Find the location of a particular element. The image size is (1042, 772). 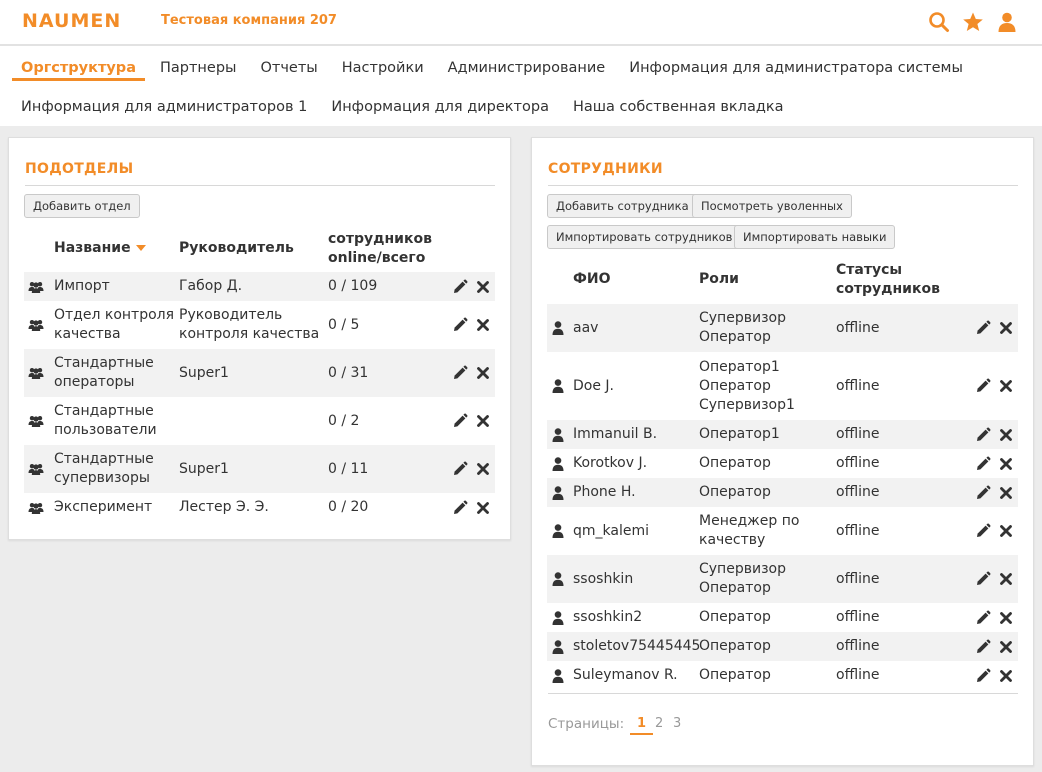

employee-name: aav is located at coordinates (585, 328).